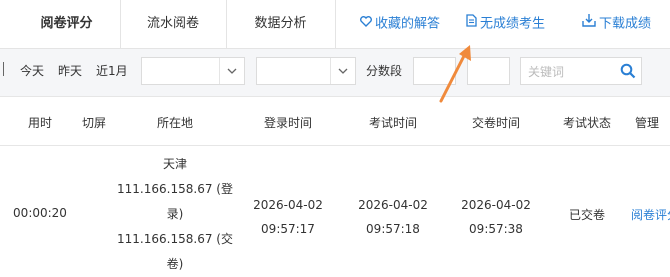  What do you see at coordinates (625, 24) in the screenshot?
I see `download-scores-label: 下载成绩` at bounding box center [625, 24].